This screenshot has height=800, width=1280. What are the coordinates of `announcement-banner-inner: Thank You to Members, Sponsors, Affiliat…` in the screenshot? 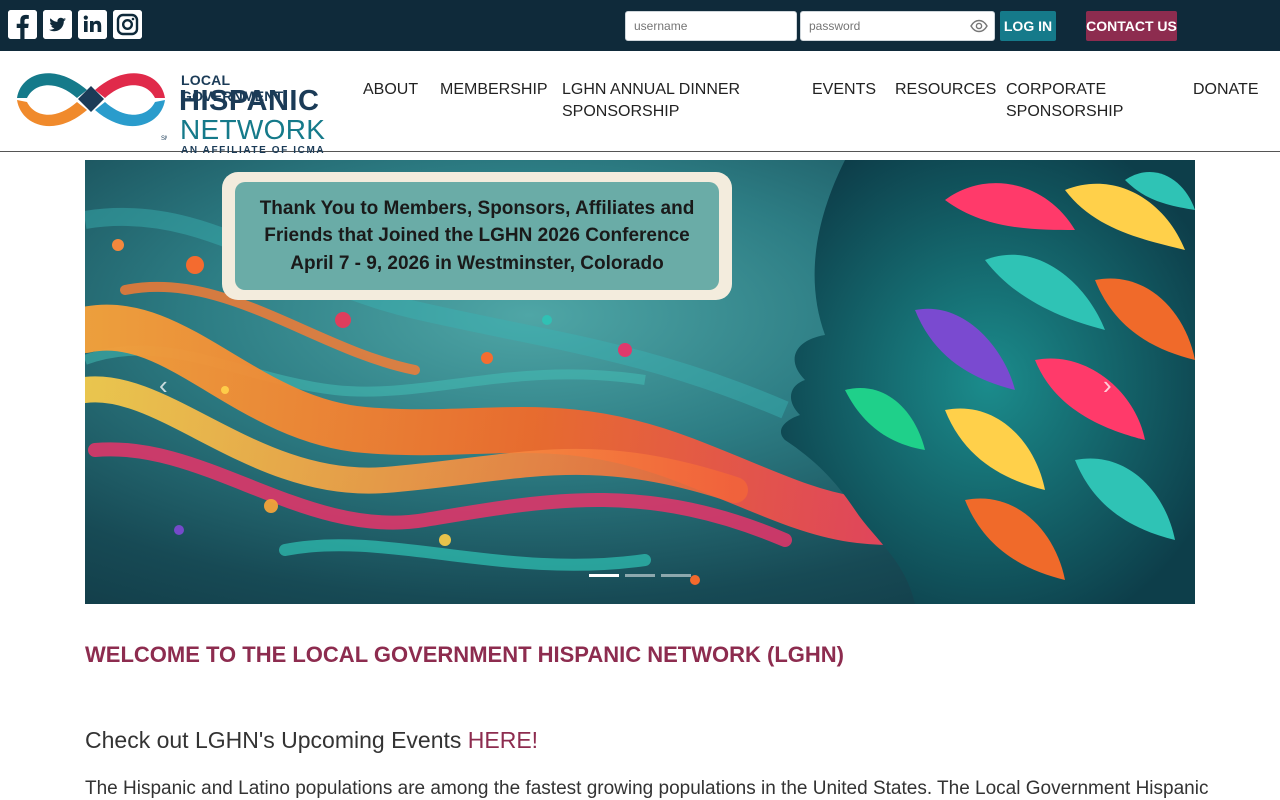 It's located at (477, 236).